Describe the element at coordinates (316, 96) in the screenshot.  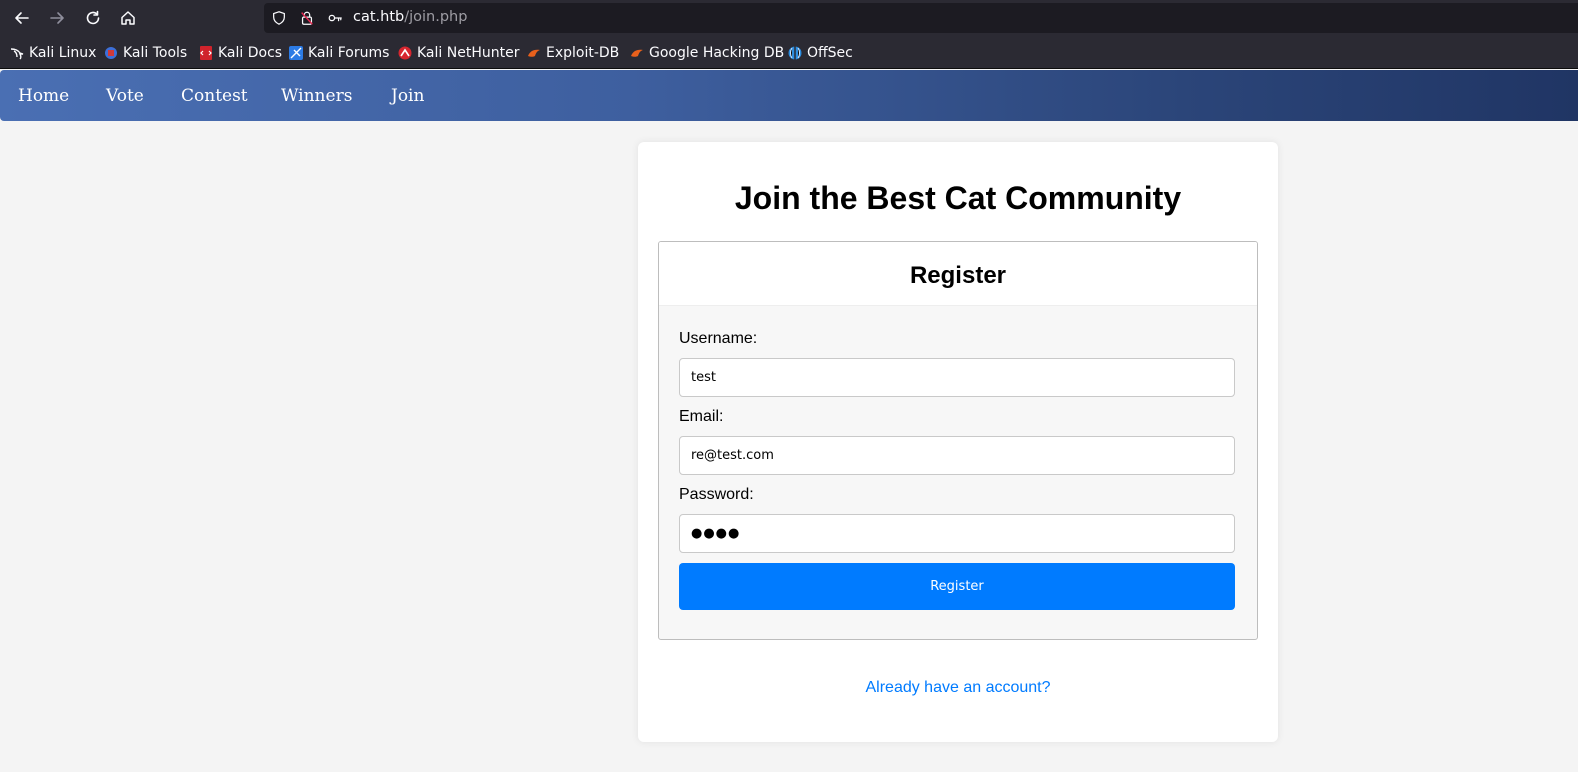
I see `nav-winners: Winners` at that location.